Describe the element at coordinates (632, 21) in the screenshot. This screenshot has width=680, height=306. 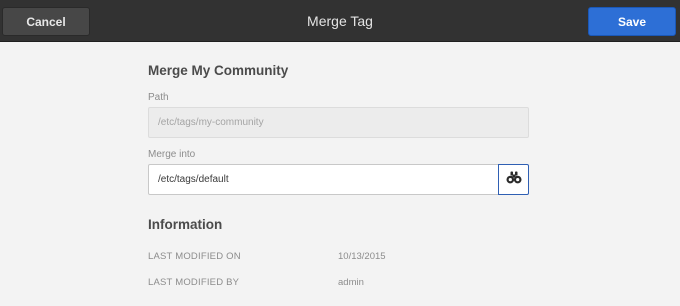
I see `save-button: Save` at that location.